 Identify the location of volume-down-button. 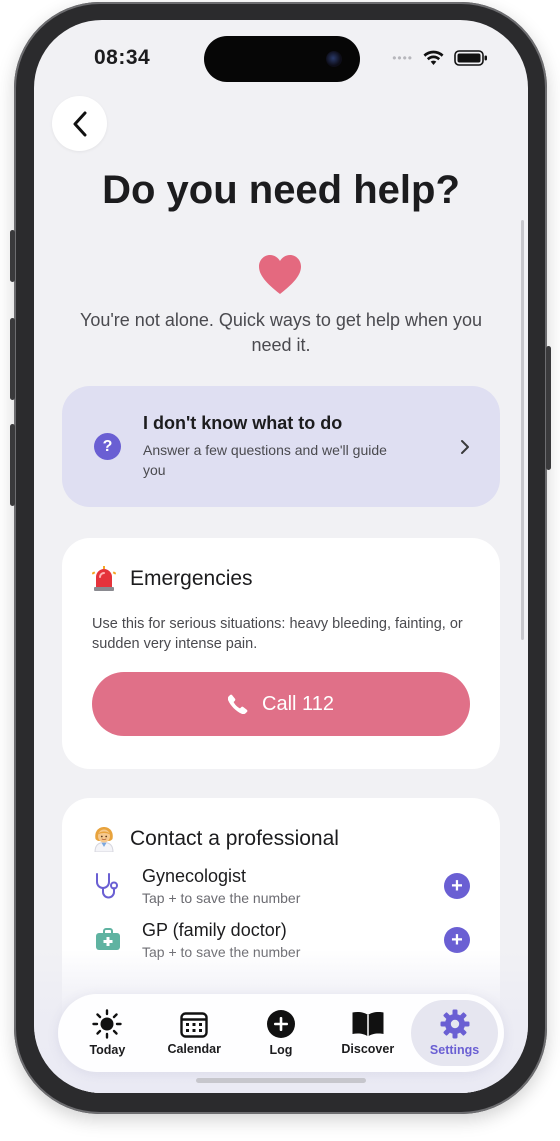
(12, 465).